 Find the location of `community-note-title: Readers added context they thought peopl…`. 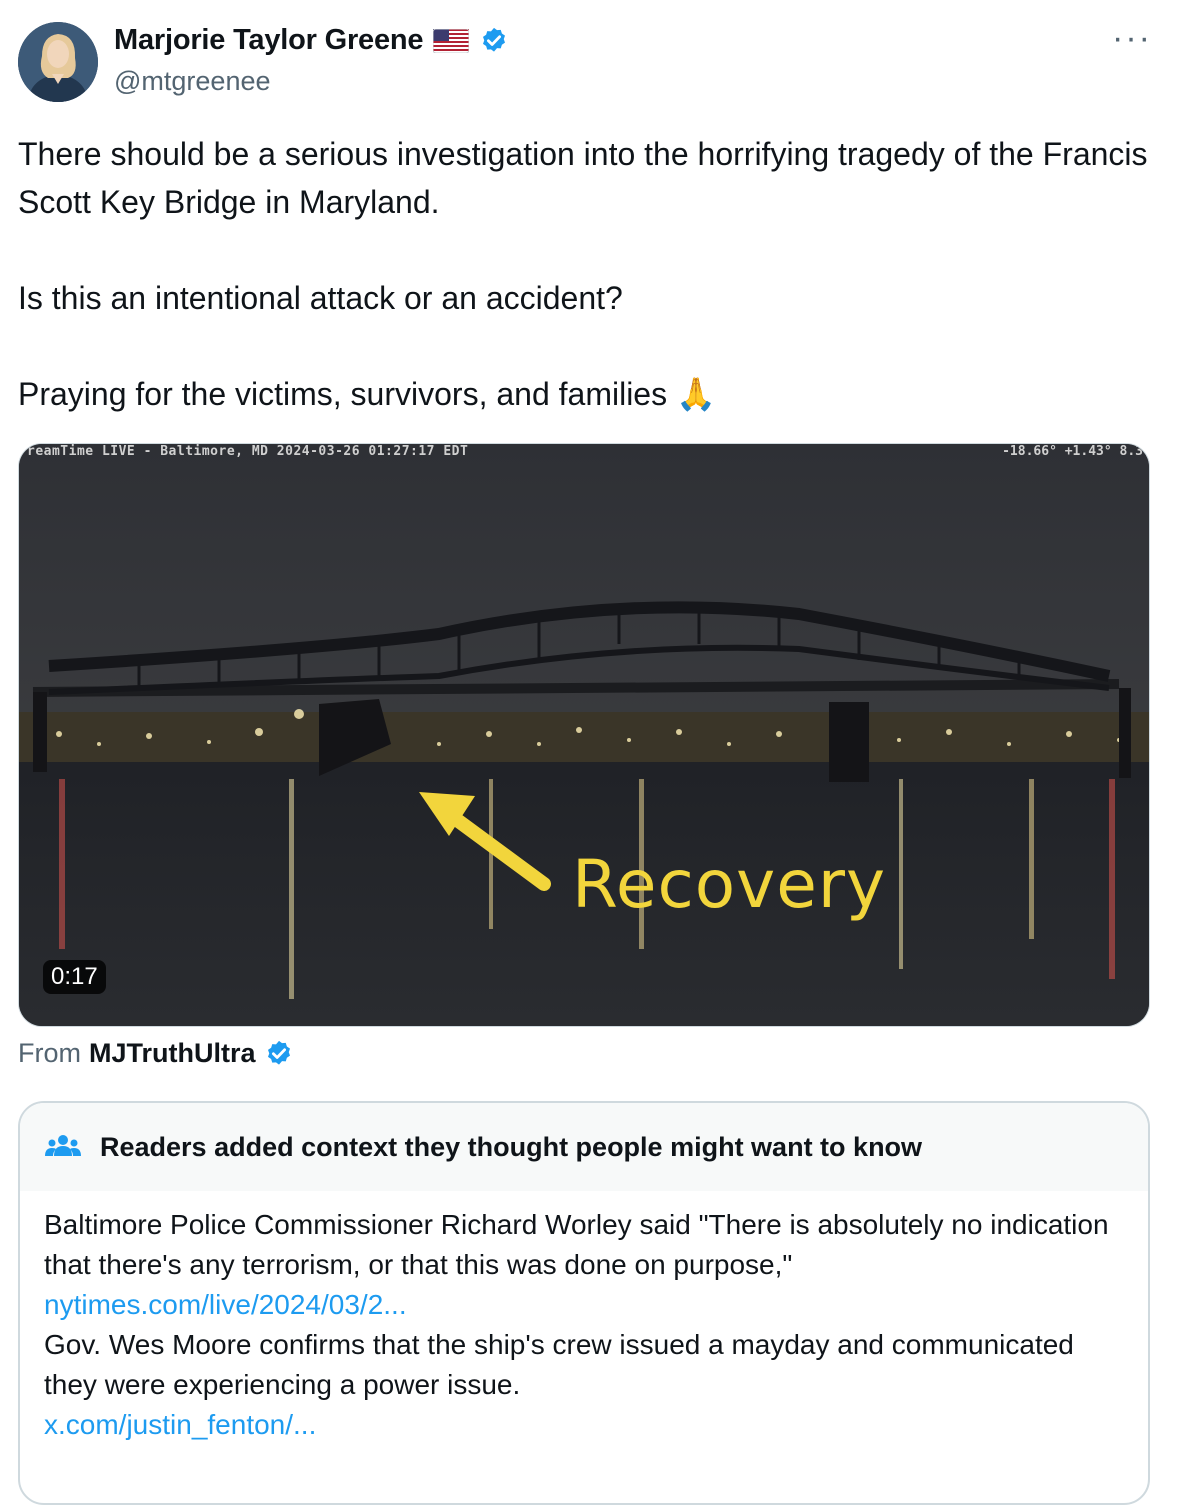

community-note-title: Readers added context they thought peopl… is located at coordinates (511, 1146).